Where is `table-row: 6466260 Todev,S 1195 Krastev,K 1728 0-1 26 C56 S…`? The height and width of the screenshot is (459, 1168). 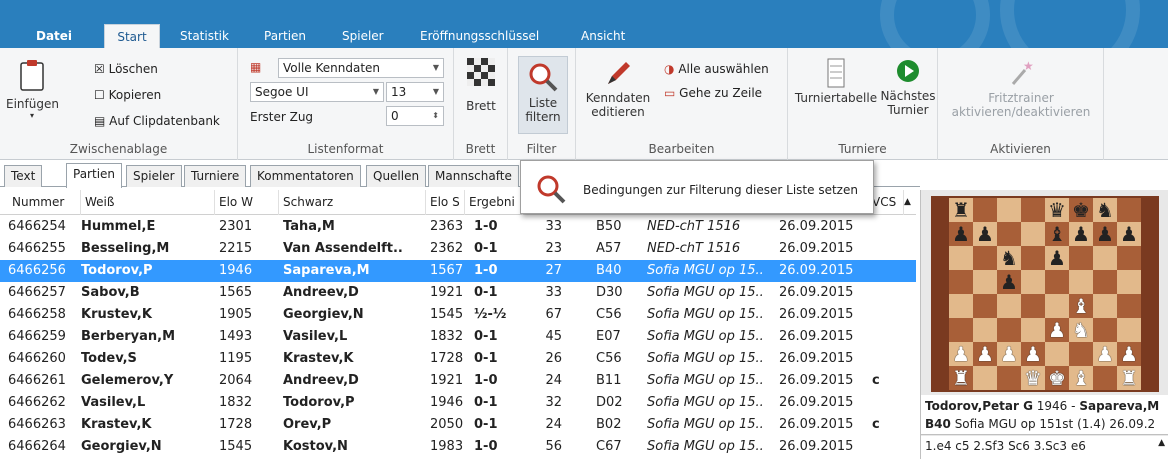 table-row: 6466260 Todev,S 1195 Krastev,K 1728 0-1 26 C56 S… is located at coordinates (458, 359).